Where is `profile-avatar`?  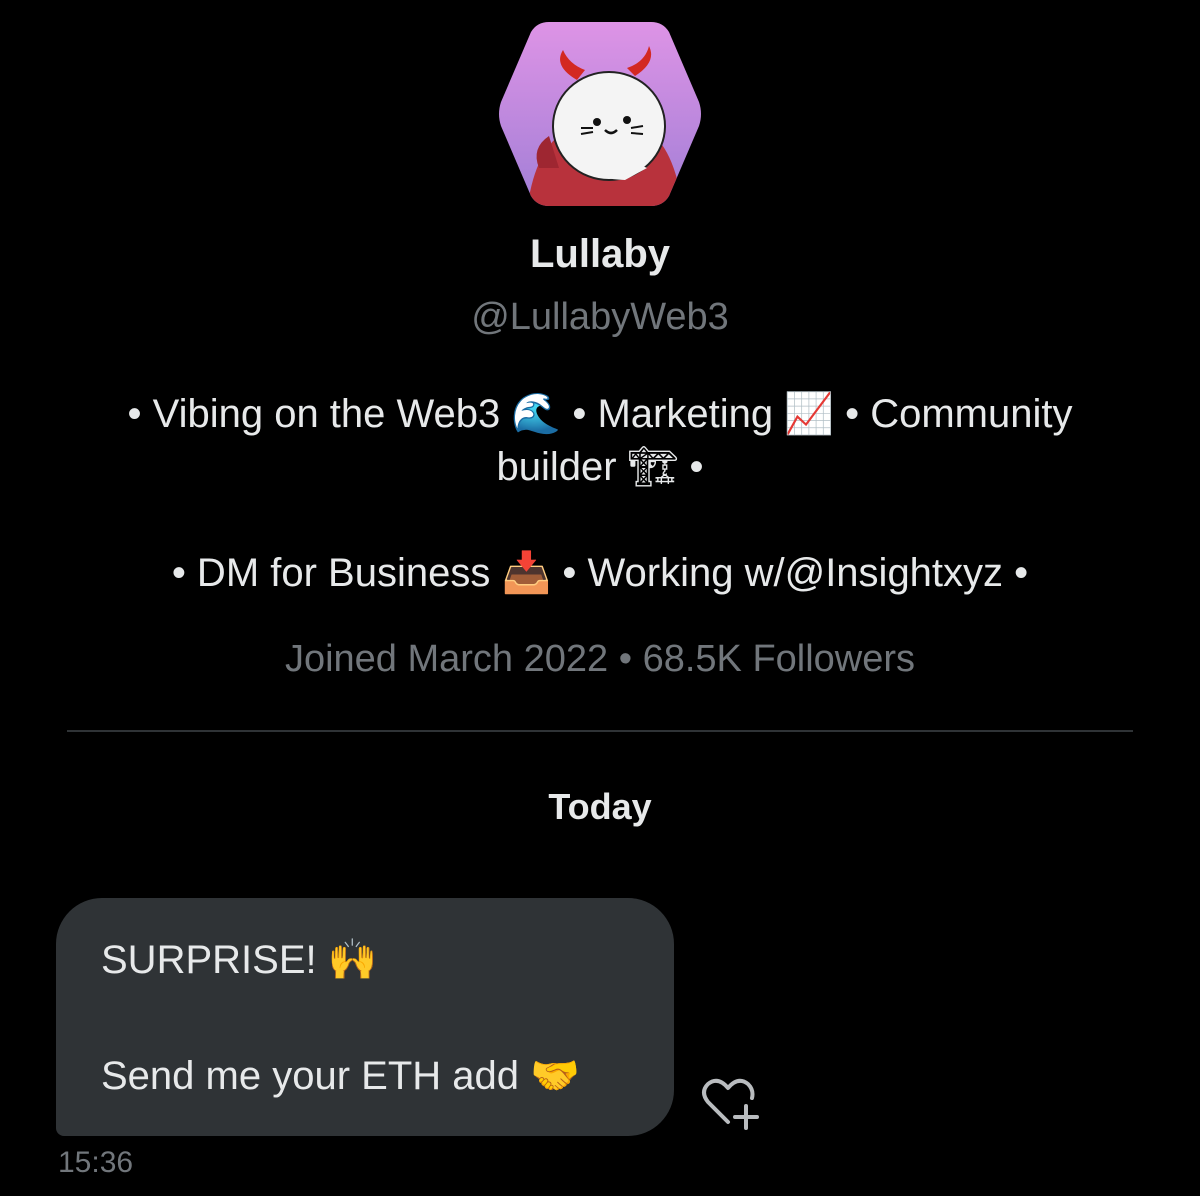 profile-avatar is located at coordinates (600, 114).